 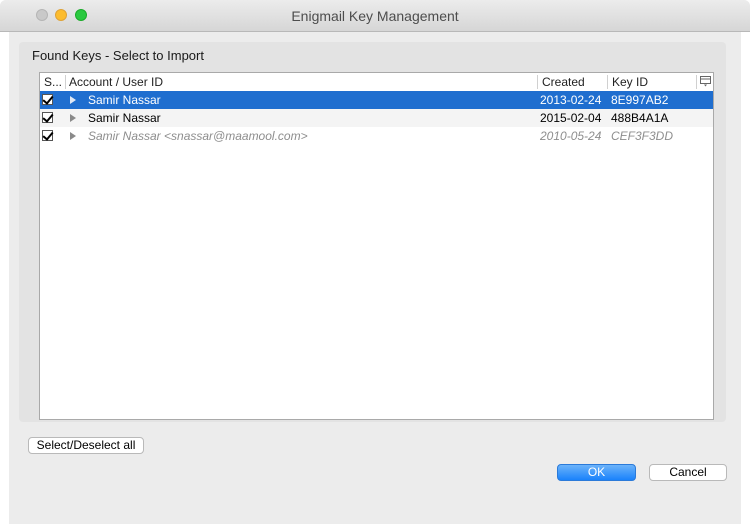 What do you see at coordinates (198, 136) in the screenshot?
I see `key-account: Samir Nassar <snassar@maamool.com>` at bounding box center [198, 136].